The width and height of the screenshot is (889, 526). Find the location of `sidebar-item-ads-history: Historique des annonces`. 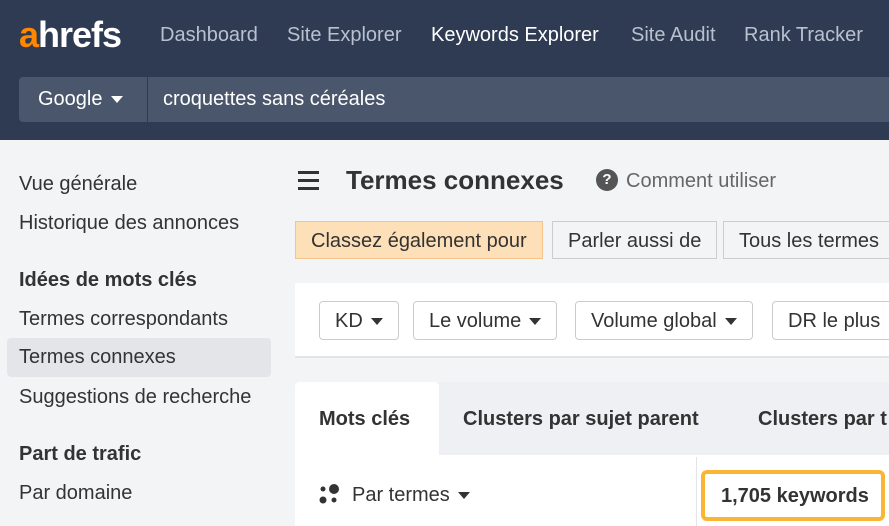

sidebar-item-ads-history: Historique des annonces is located at coordinates (129, 223).